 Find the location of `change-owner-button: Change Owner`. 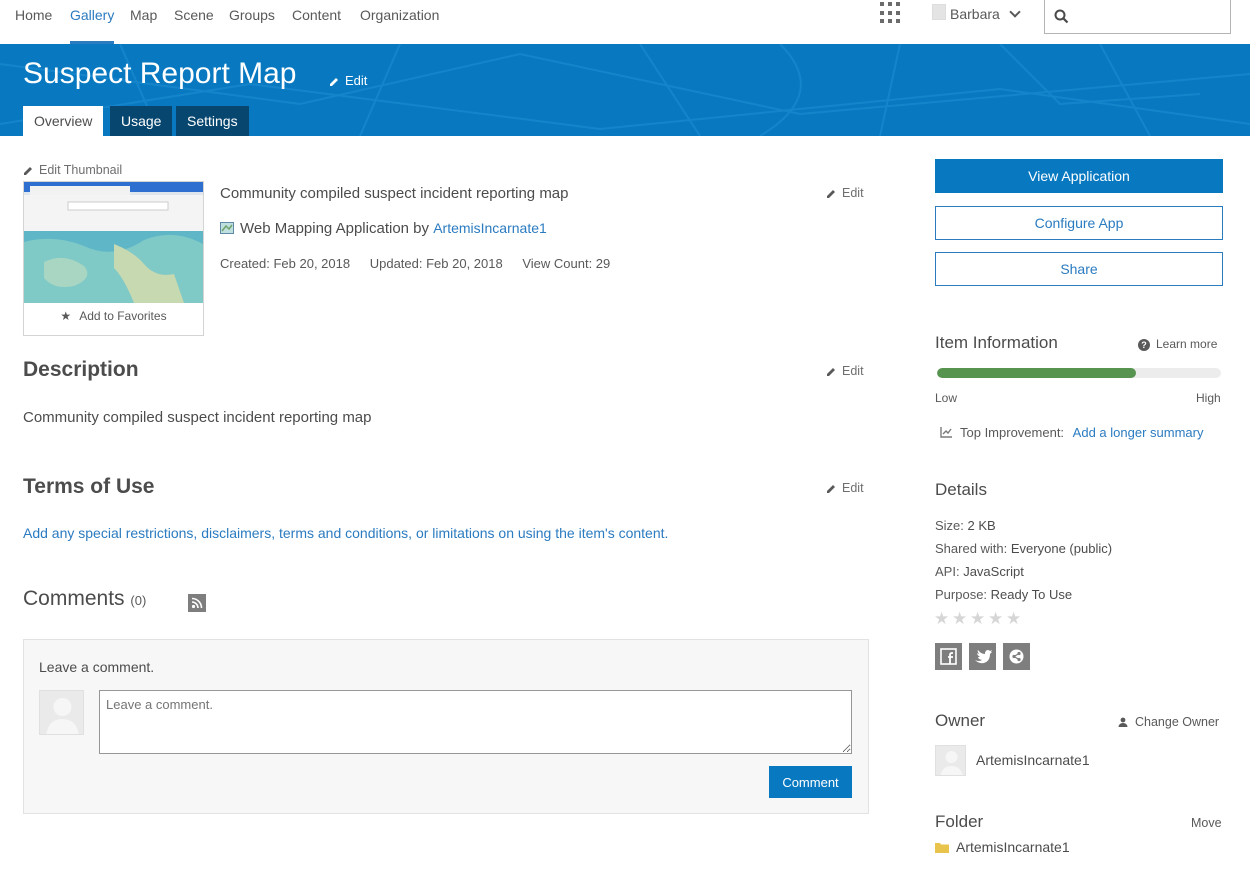

change-owner-button: Change Owner is located at coordinates (1168, 722).